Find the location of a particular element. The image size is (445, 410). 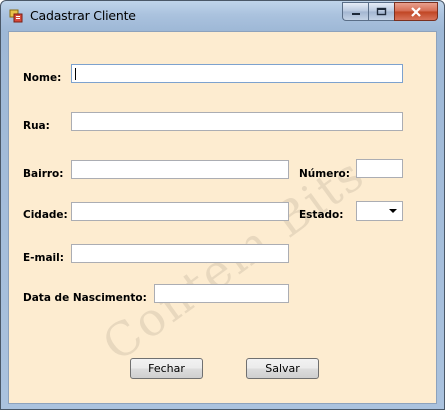

nascimento-input is located at coordinates (221, 293).